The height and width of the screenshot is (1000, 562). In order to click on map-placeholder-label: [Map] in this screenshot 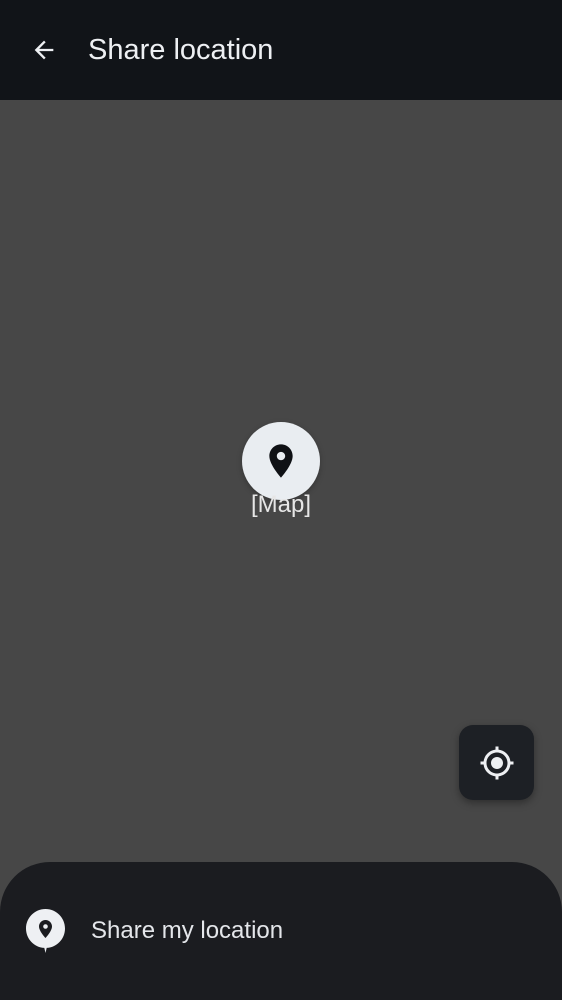, I will do `click(281, 504)`.